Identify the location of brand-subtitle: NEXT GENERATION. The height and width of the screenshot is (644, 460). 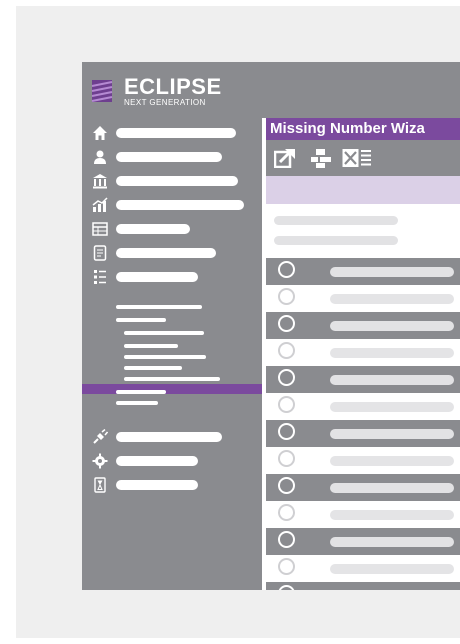
(165, 102).